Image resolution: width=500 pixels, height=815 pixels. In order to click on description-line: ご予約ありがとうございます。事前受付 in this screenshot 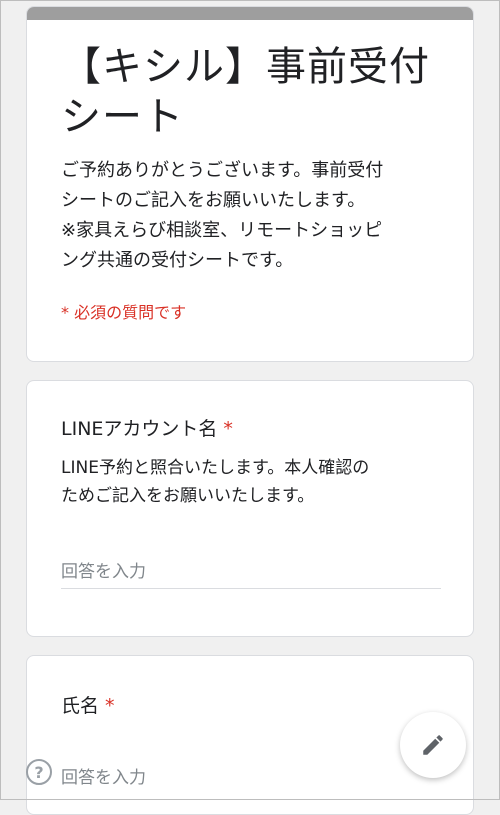, I will do `click(222, 170)`.